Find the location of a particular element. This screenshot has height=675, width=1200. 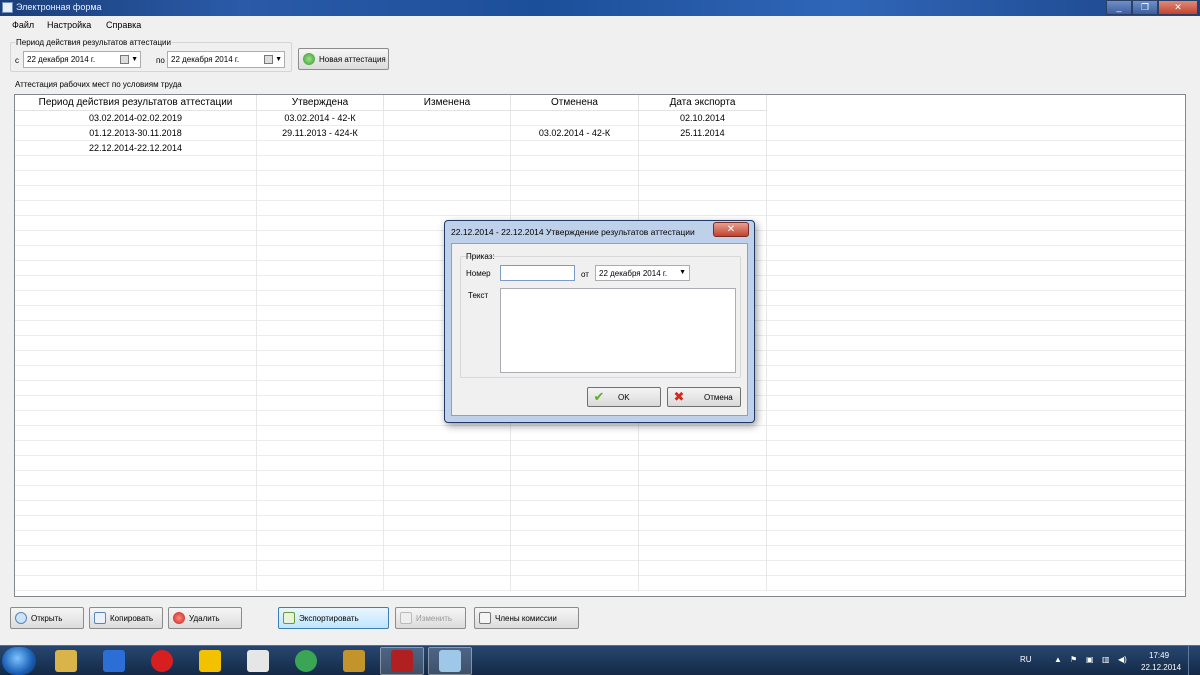

ok-label: OK is located at coordinates (624, 397).